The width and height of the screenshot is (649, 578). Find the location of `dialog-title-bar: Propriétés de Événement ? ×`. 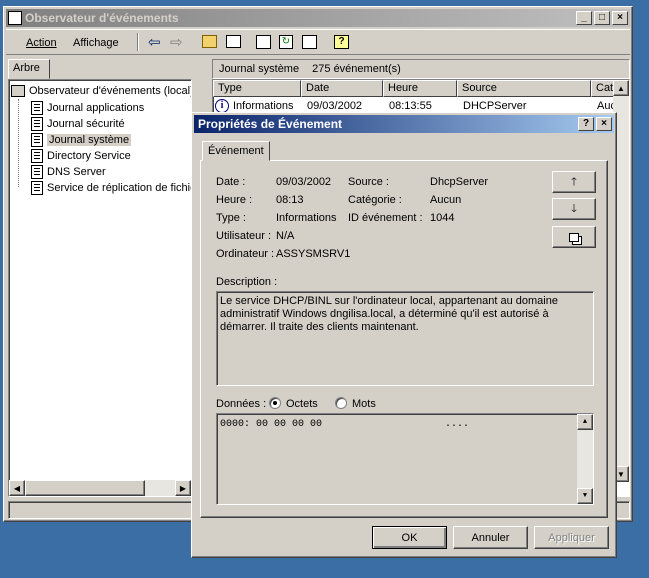

dialog-title-bar: Propriétés de Événement ? × is located at coordinates (404, 124).